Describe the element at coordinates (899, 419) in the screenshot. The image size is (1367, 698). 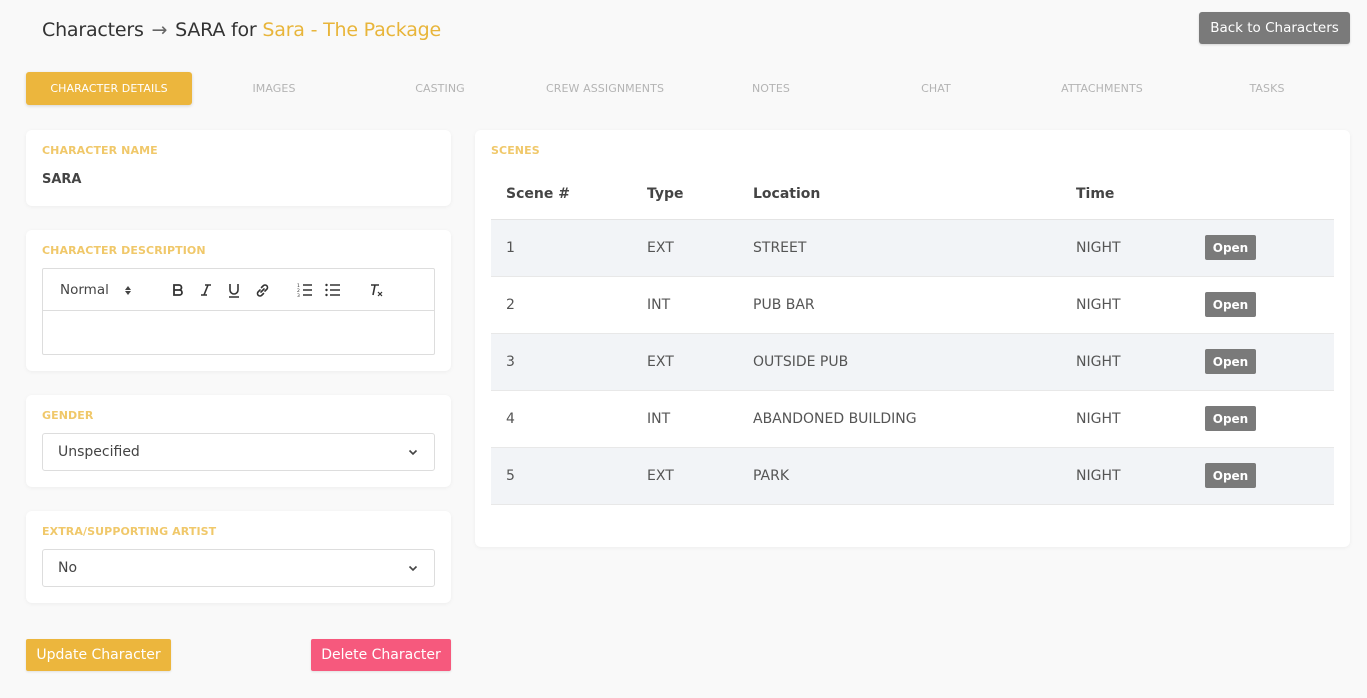
I see `scene-location: ABANDONED BUILDING` at that location.